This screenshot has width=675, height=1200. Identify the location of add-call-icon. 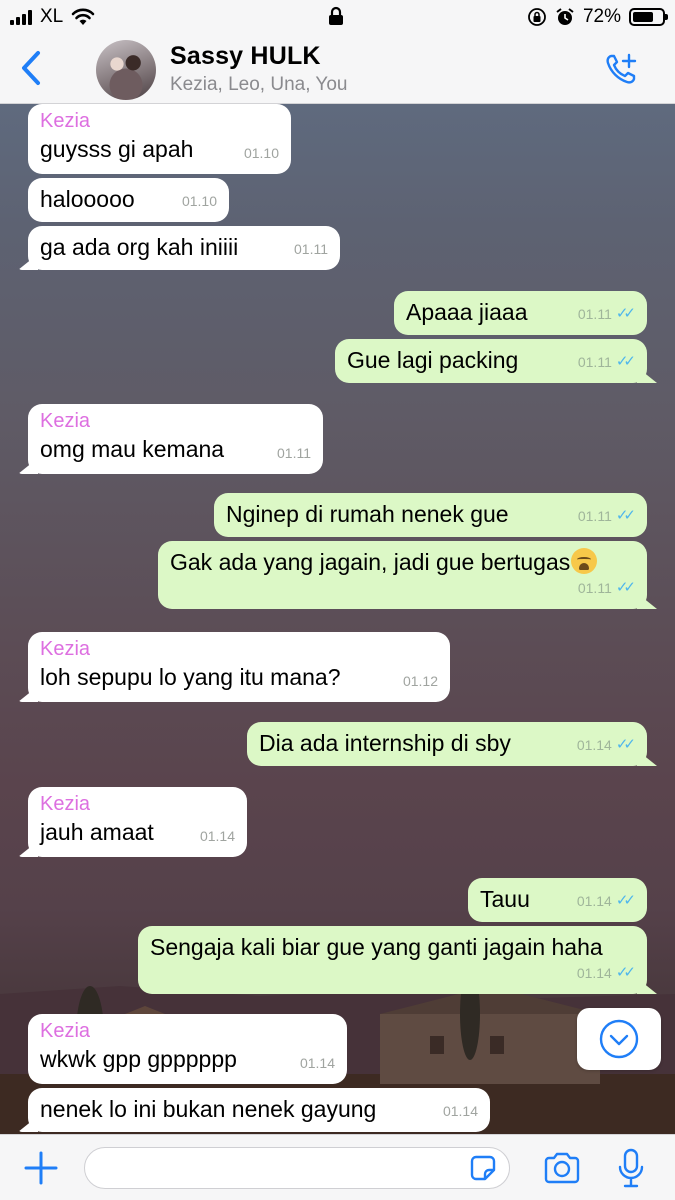
(621, 68).